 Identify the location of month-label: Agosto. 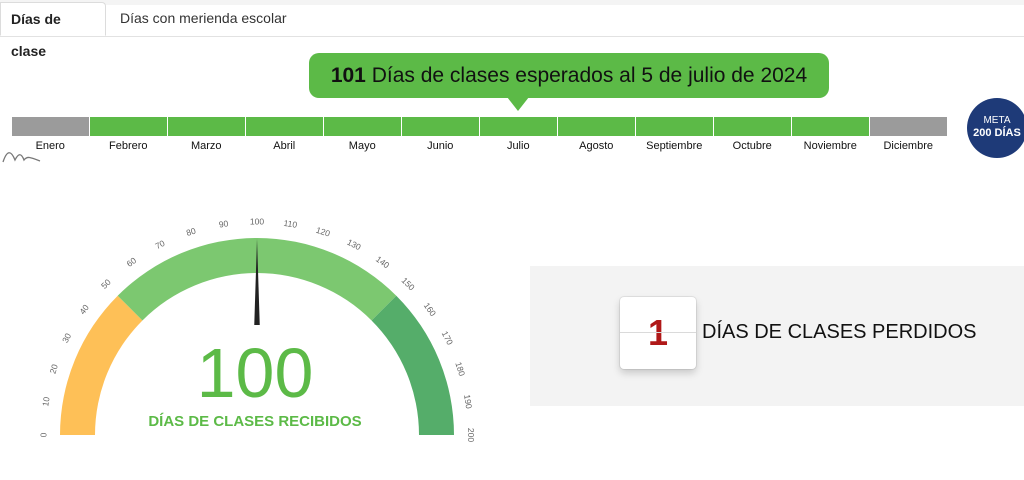
(596, 146).